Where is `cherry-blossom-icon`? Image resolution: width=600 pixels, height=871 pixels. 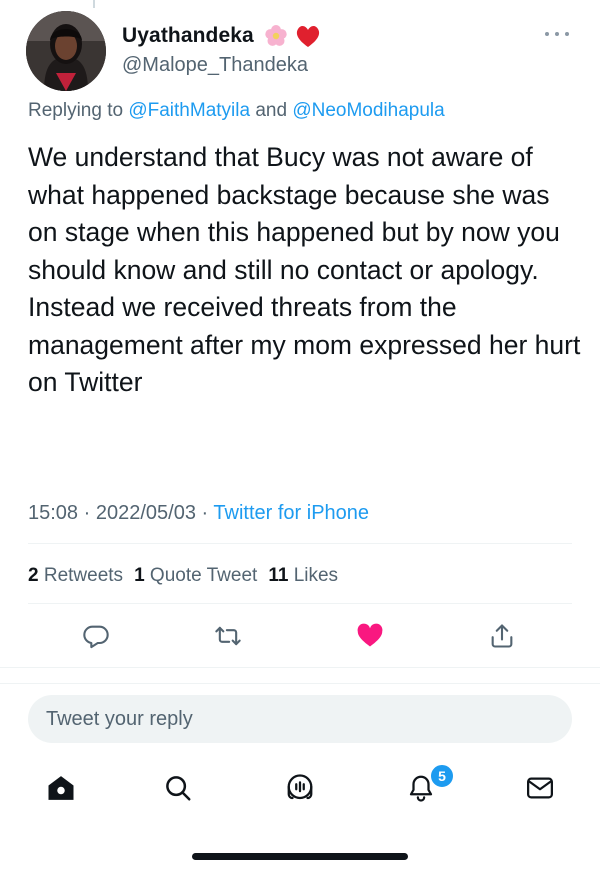
cherry-blossom-icon is located at coordinates (276, 35).